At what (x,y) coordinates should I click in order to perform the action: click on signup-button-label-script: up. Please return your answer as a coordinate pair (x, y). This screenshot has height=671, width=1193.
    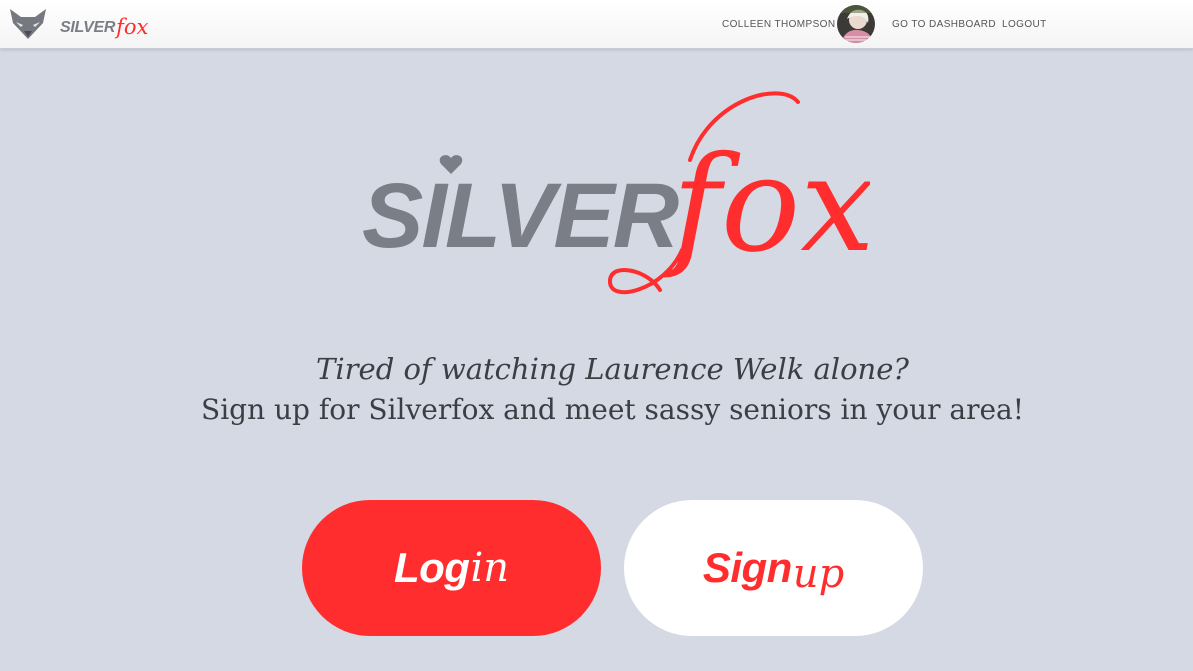
    Looking at the image, I should click on (818, 574).